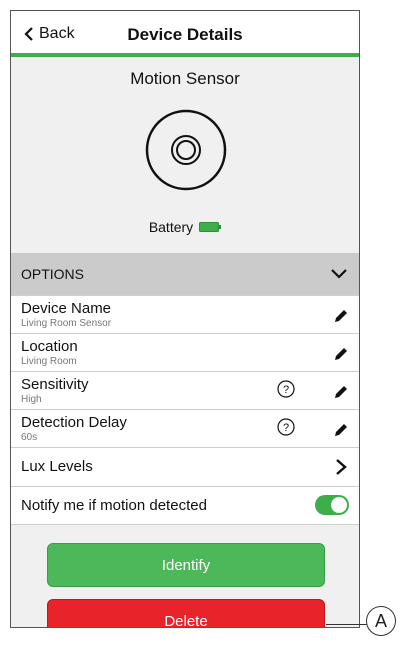 The width and height of the screenshot is (403, 652). What do you see at coordinates (66, 308) in the screenshot?
I see `row-label: Device Name` at bounding box center [66, 308].